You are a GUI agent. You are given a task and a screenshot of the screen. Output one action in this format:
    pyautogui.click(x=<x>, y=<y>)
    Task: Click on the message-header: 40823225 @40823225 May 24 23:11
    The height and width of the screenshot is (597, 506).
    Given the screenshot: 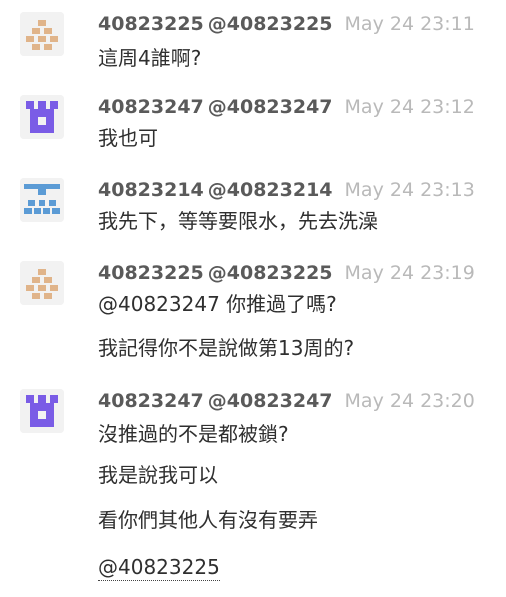 What is the action you would take?
    pyautogui.click(x=286, y=24)
    